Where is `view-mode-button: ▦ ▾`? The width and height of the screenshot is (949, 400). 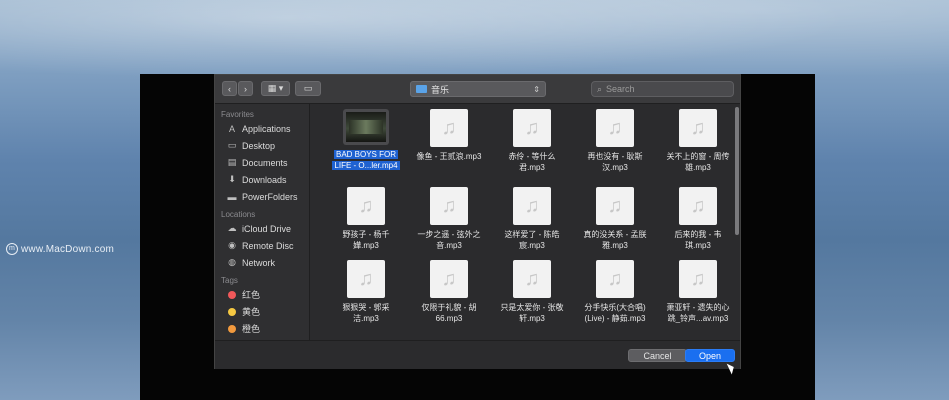
view-mode-button: ▦ ▾ is located at coordinates (275, 88).